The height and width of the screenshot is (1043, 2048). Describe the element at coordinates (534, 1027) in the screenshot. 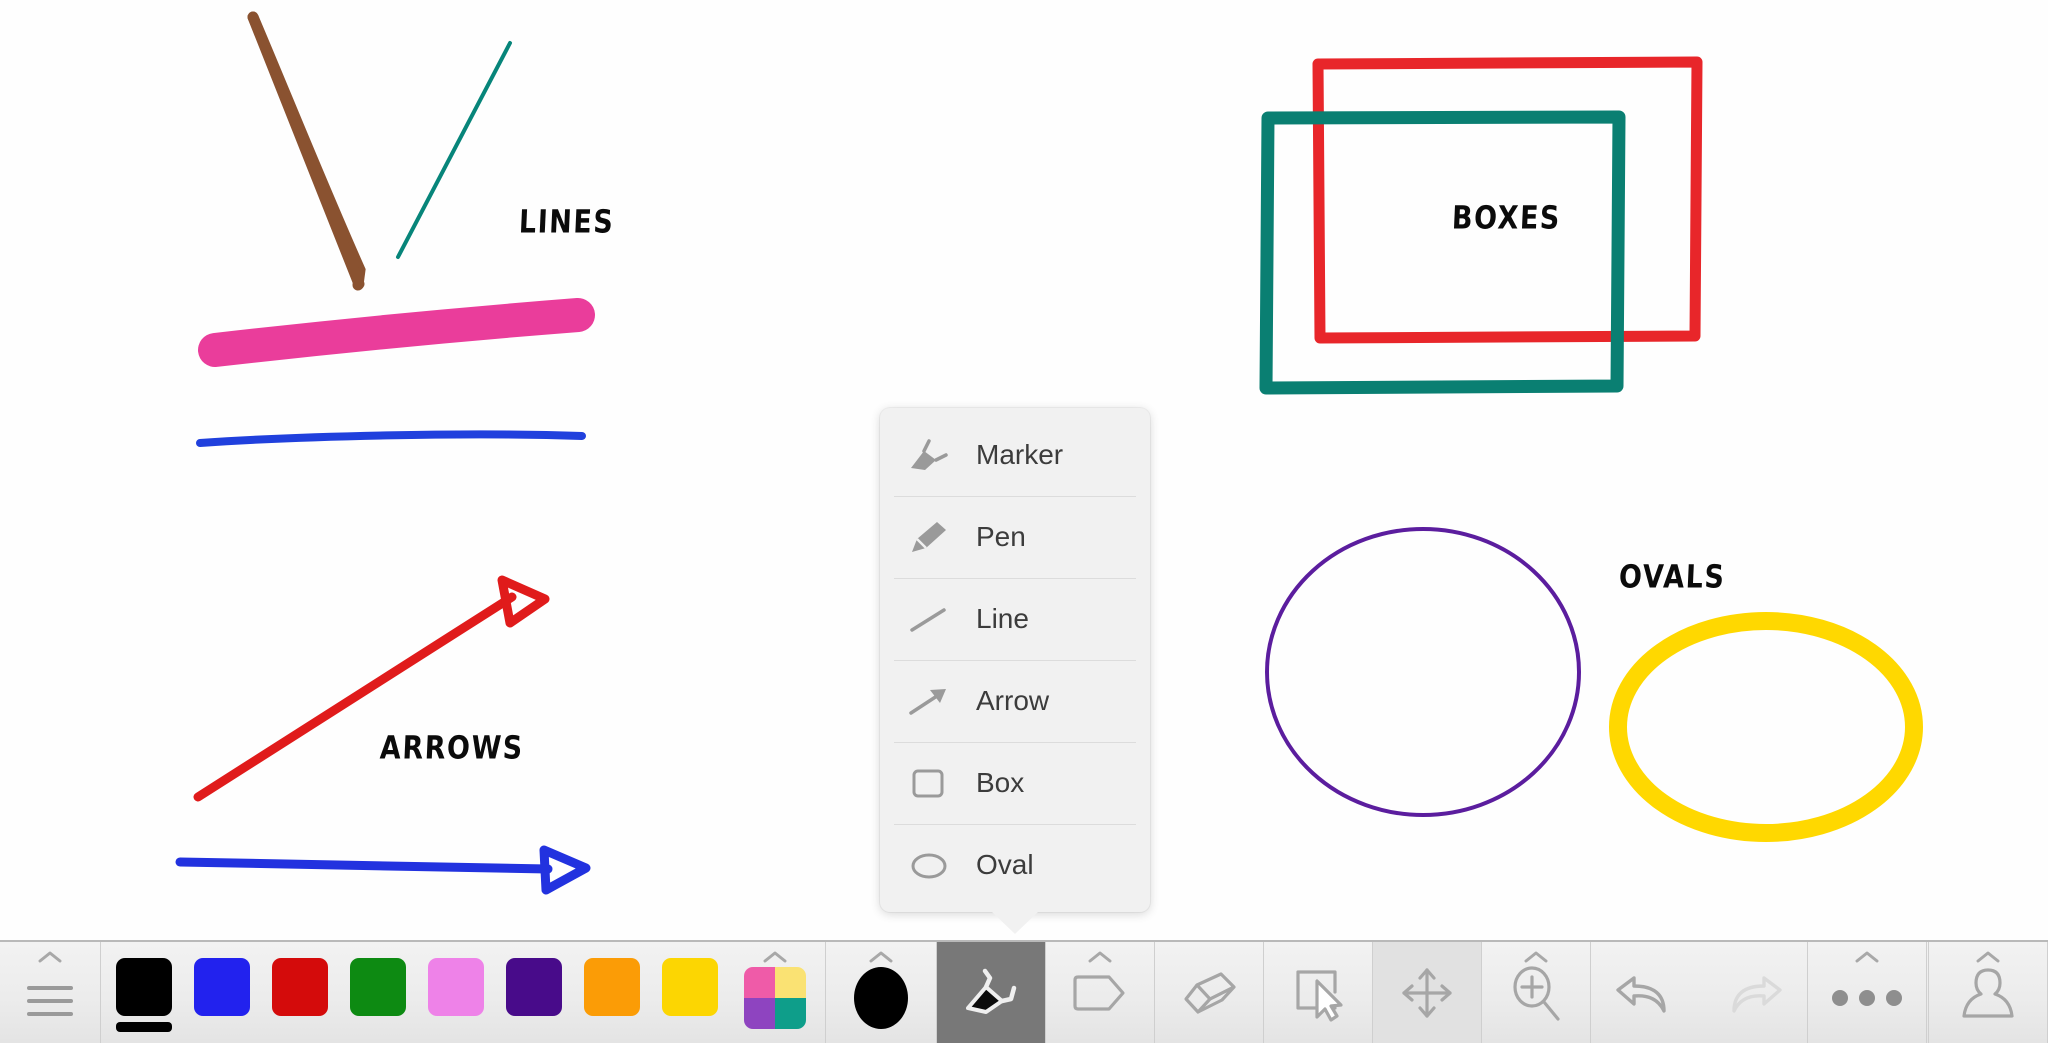

I see `color-underline-purple` at that location.